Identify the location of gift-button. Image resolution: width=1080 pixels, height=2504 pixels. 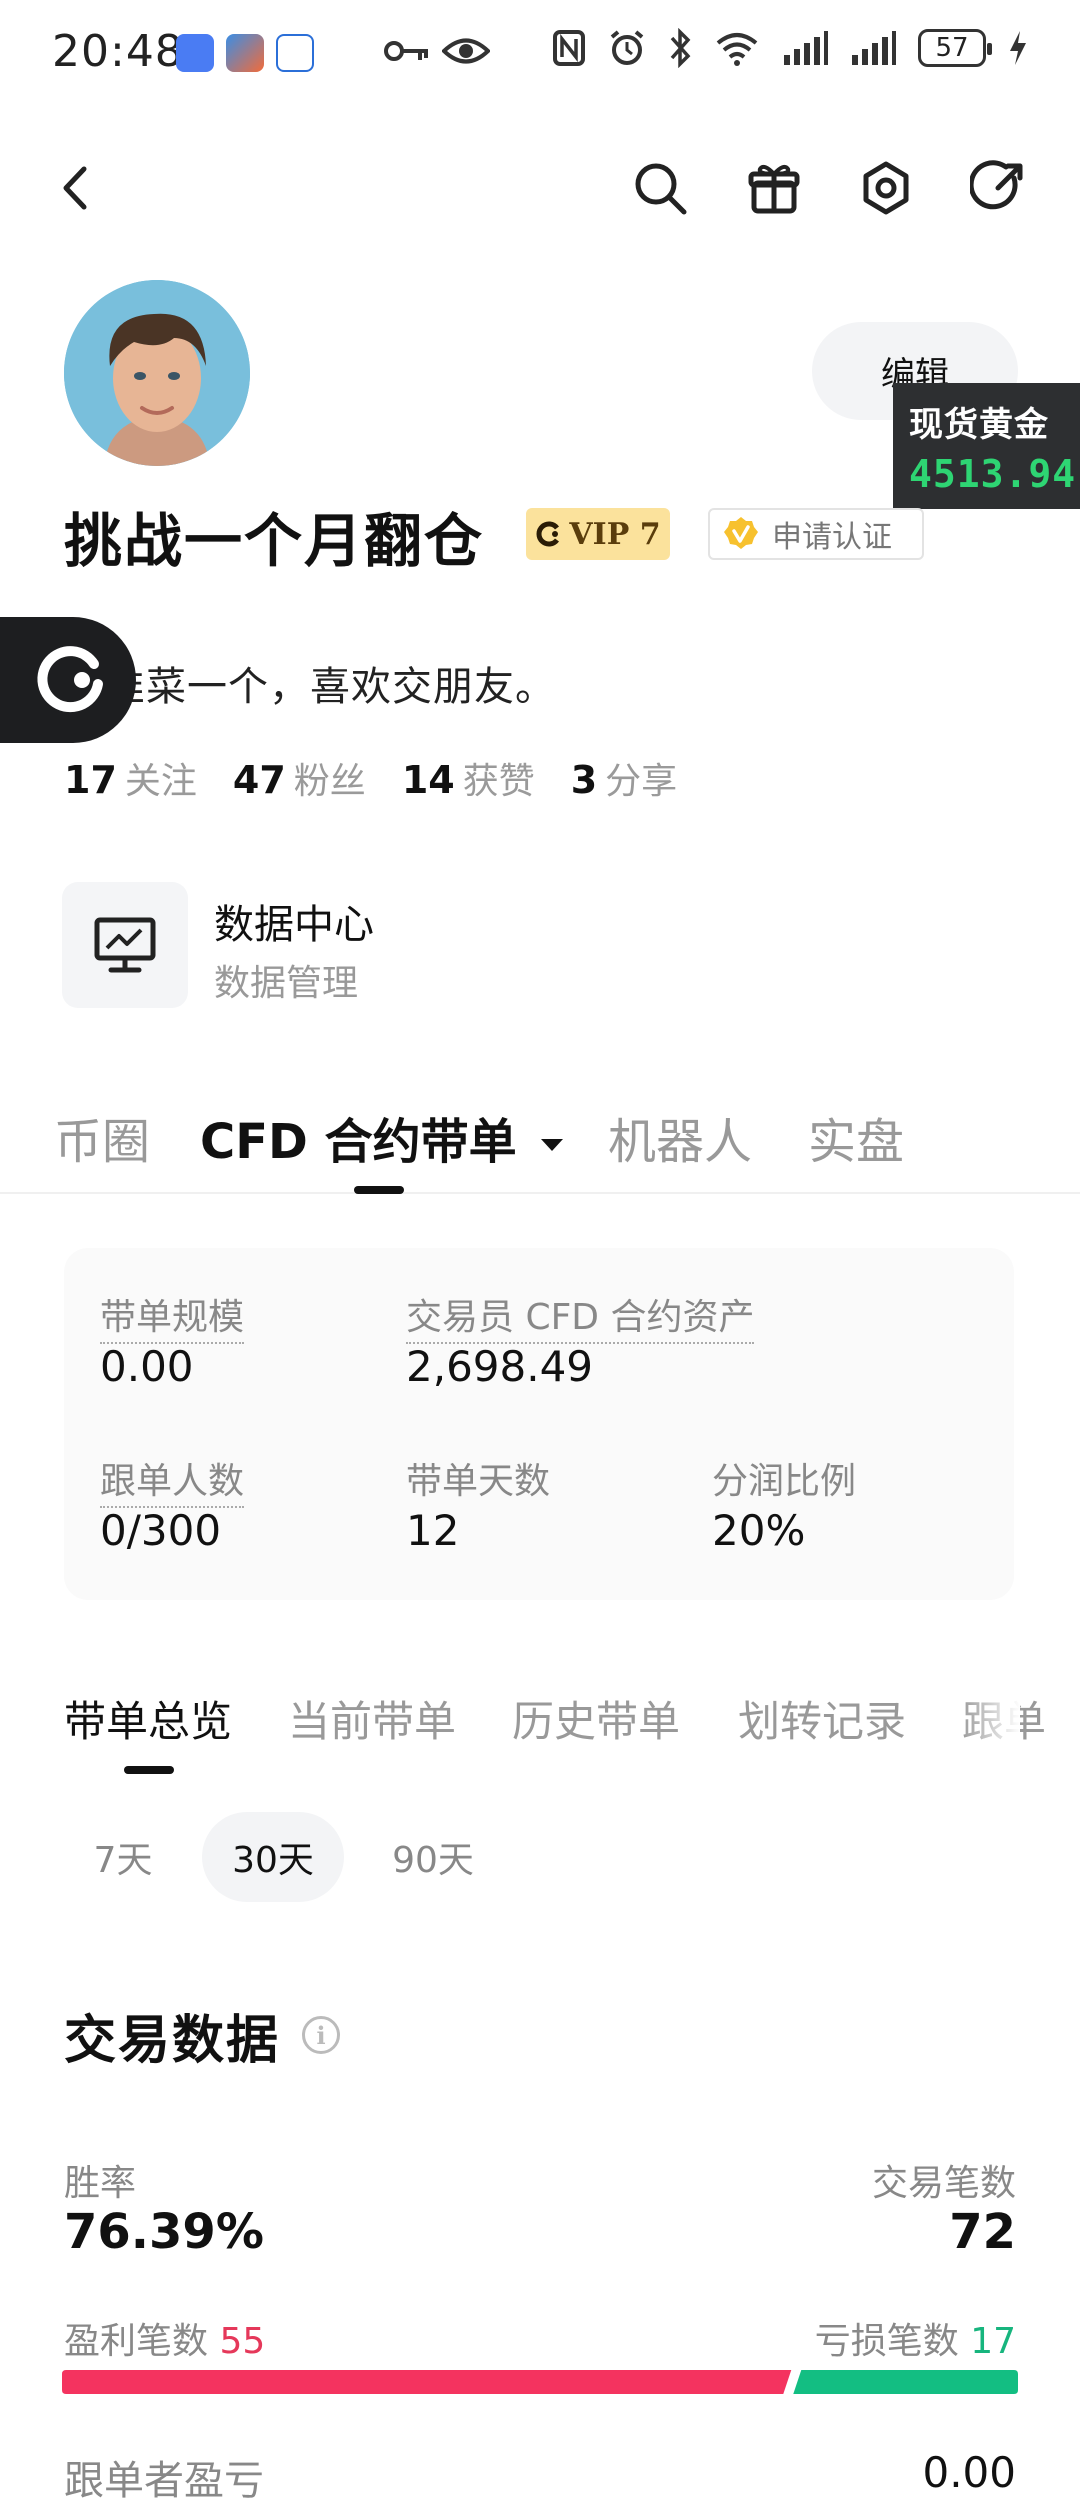
(774, 188).